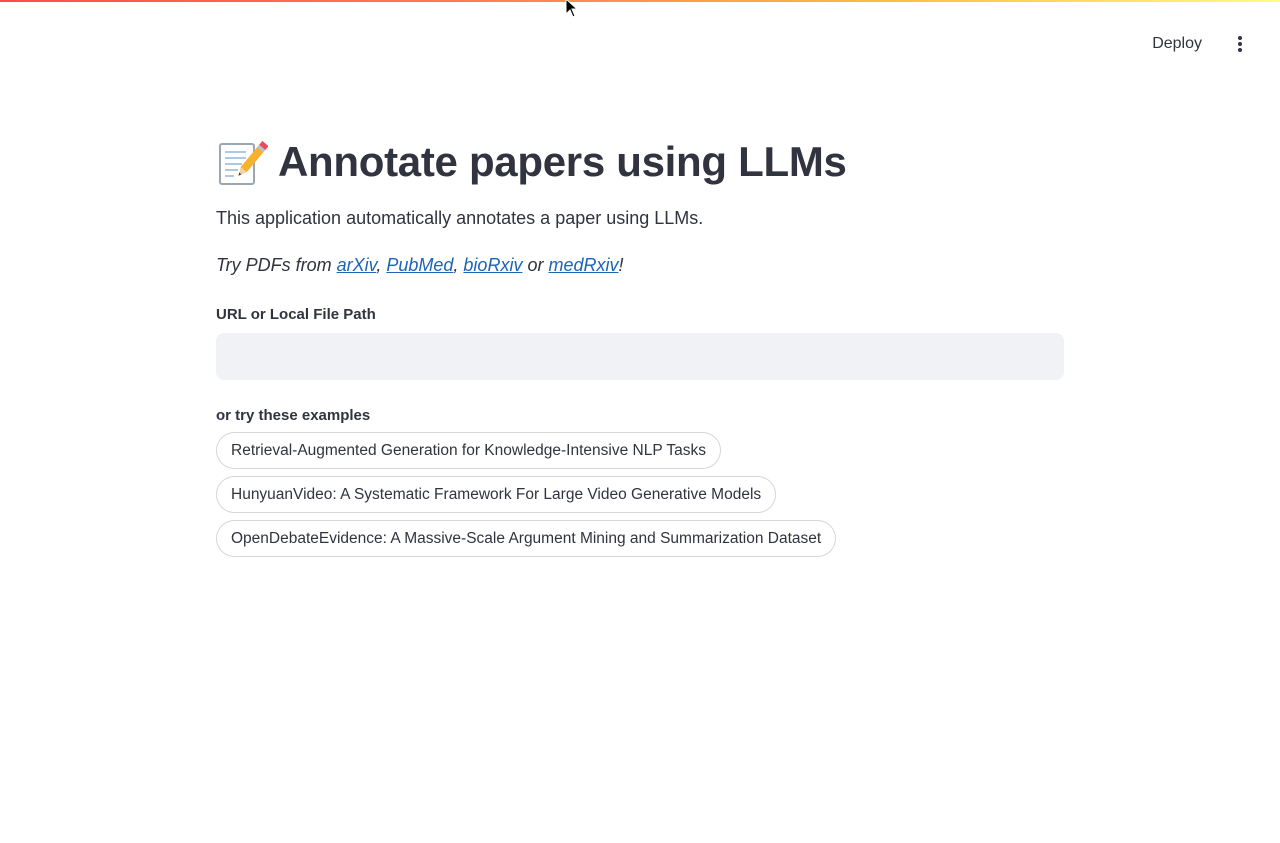 The height and width of the screenshot is (843, 1280). Describe the element at coordinates (293, 415) in the screenshot. I see `examples-label: or try these examples` at that location.